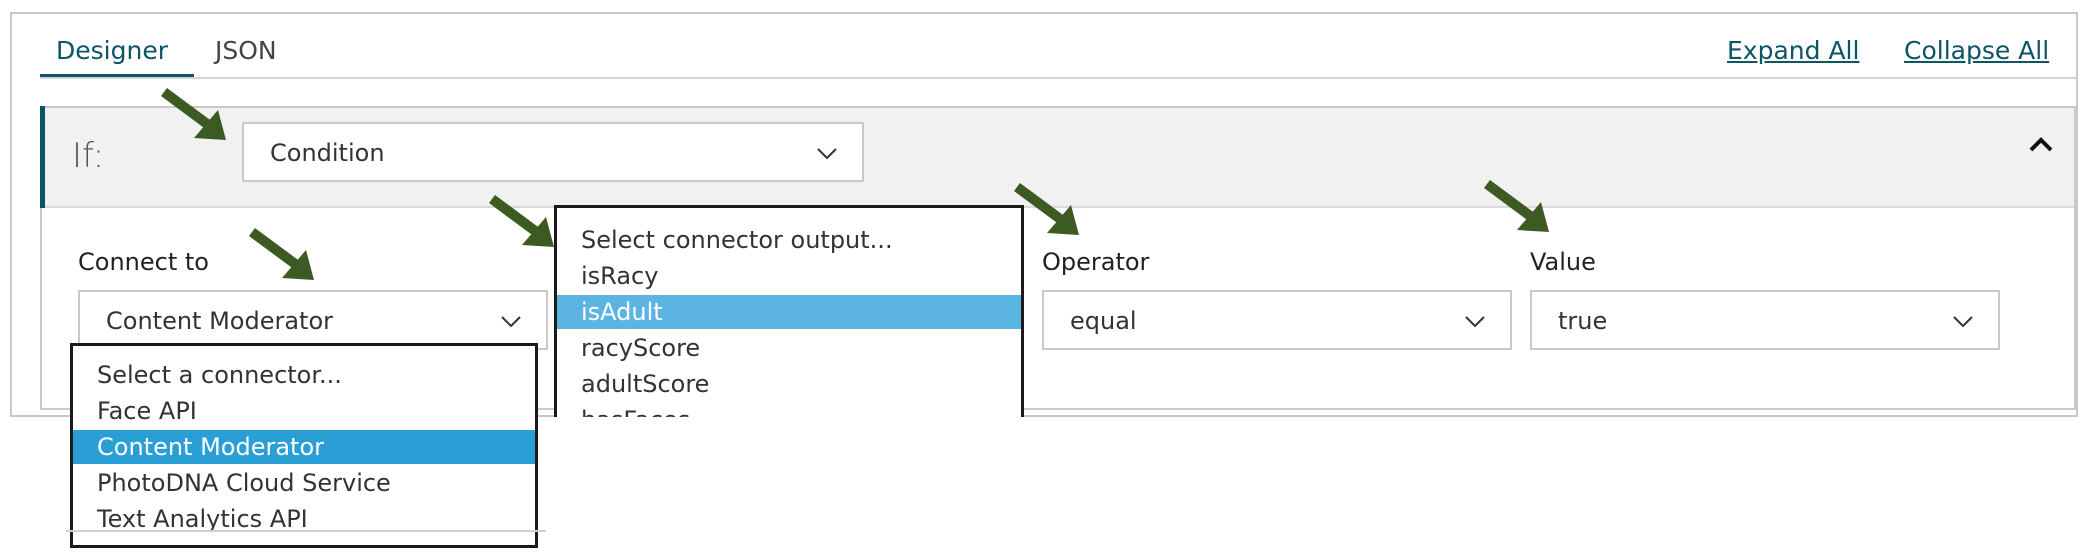  I want to click on value-label: Value, so click(1563, 262).